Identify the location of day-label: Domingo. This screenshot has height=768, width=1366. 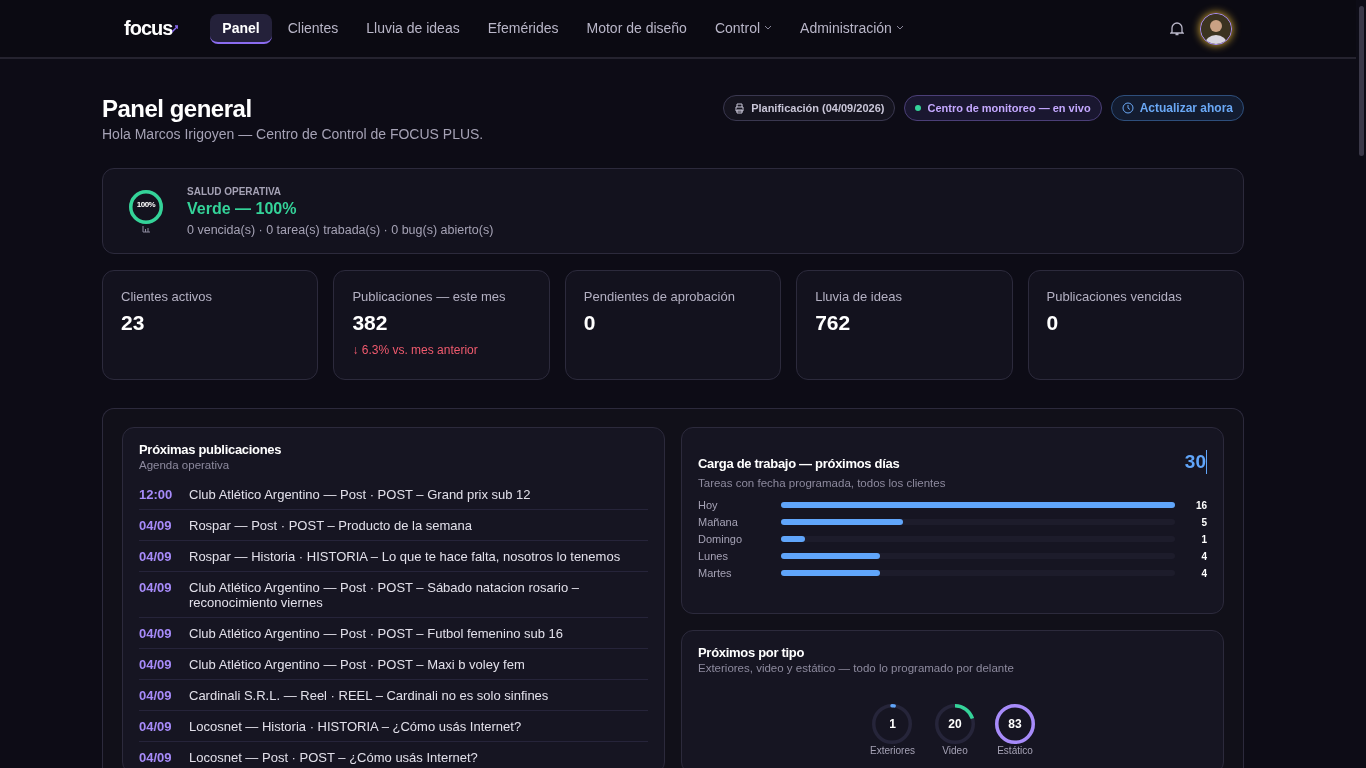
(721, 539).